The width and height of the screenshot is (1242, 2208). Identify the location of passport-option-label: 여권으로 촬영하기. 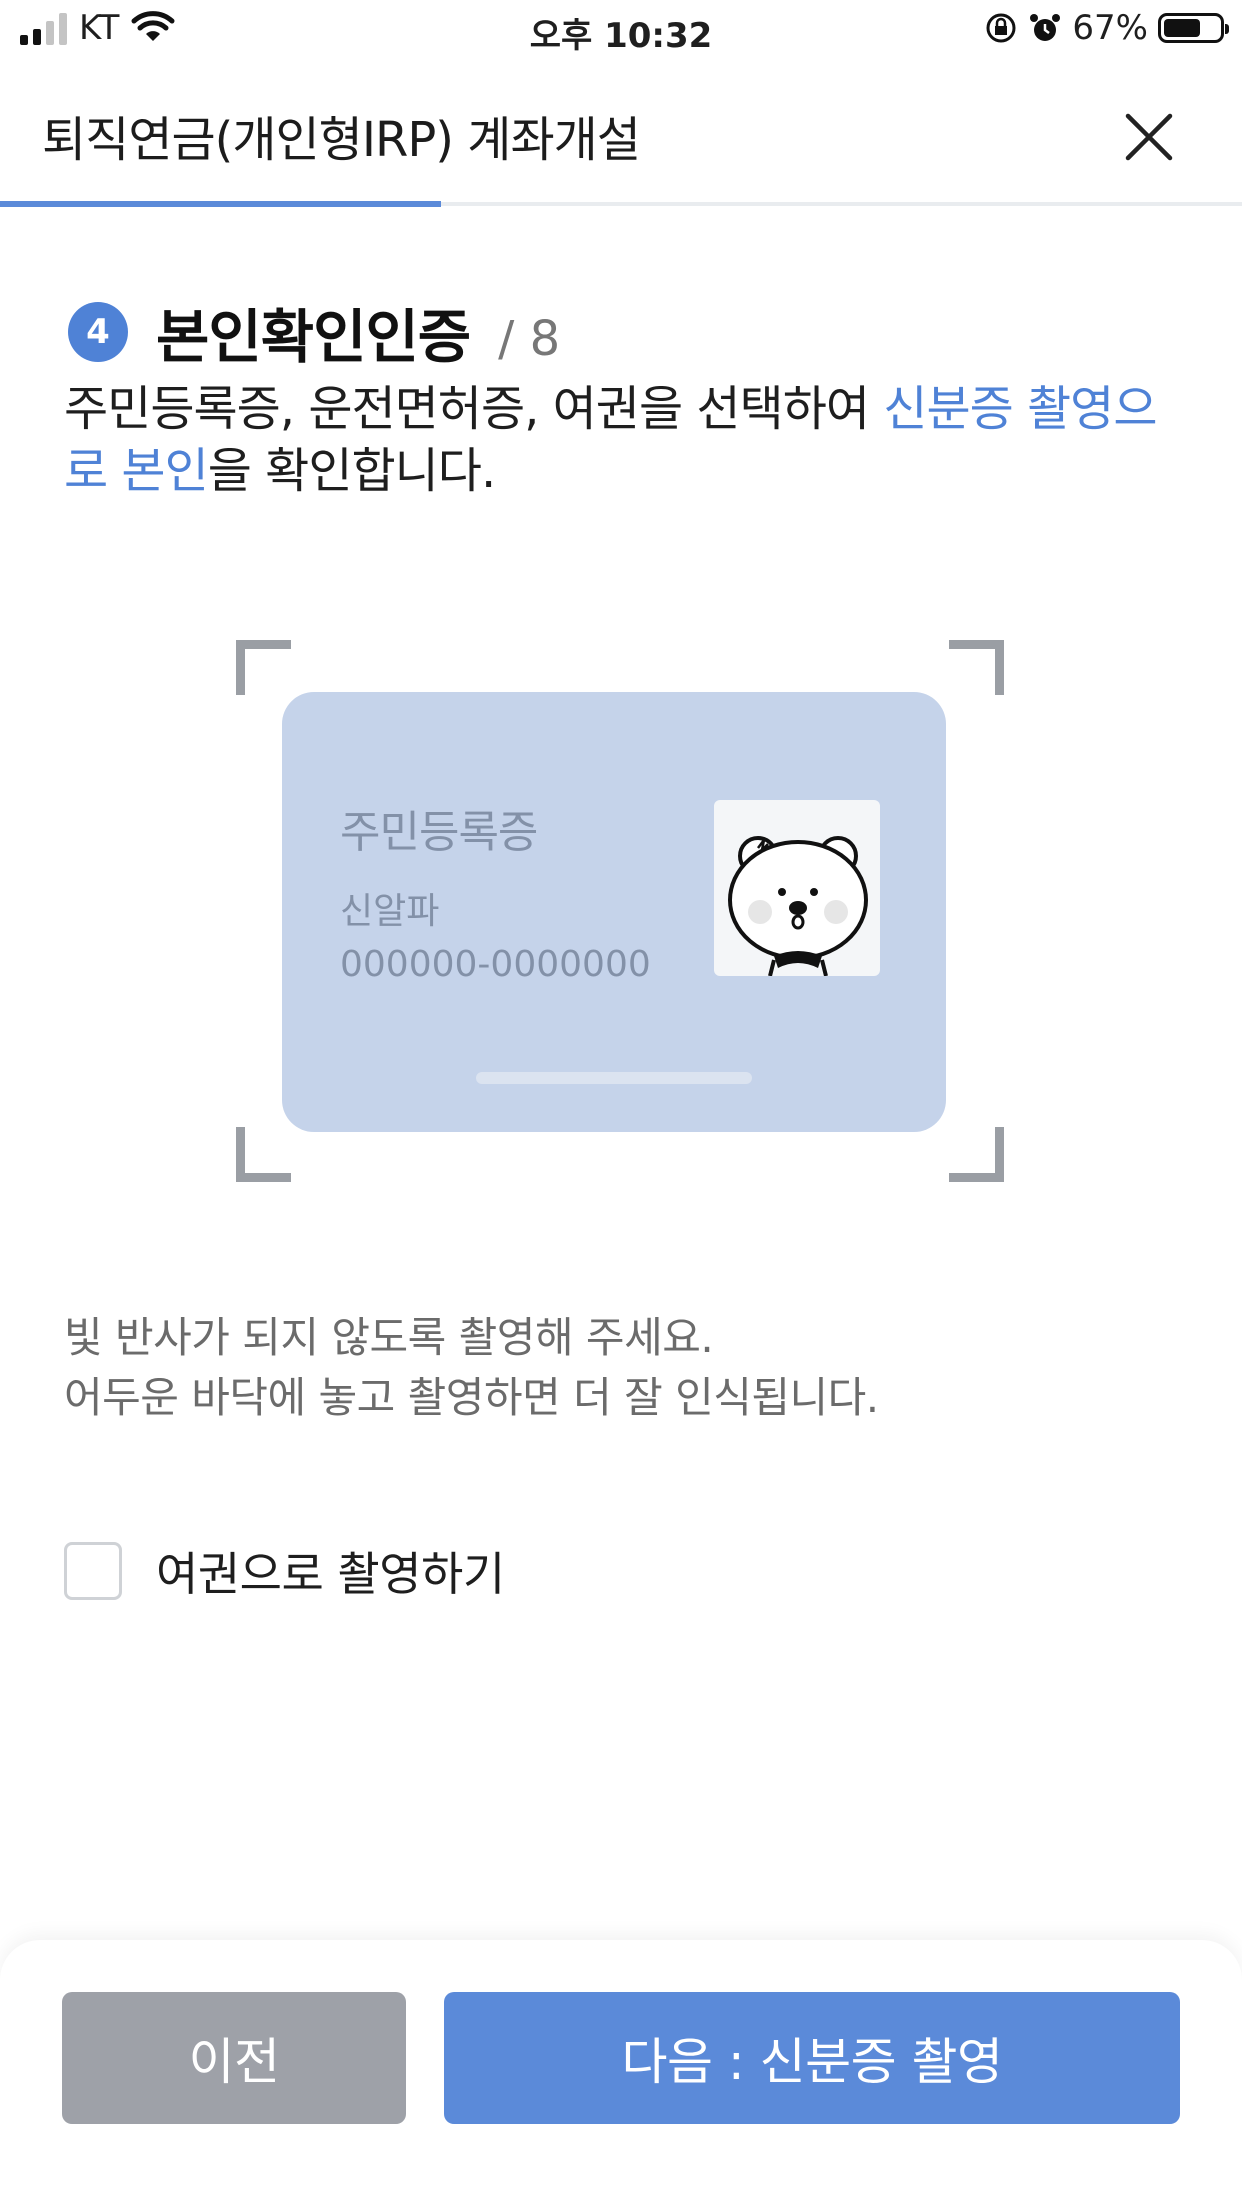
(330, 1574).